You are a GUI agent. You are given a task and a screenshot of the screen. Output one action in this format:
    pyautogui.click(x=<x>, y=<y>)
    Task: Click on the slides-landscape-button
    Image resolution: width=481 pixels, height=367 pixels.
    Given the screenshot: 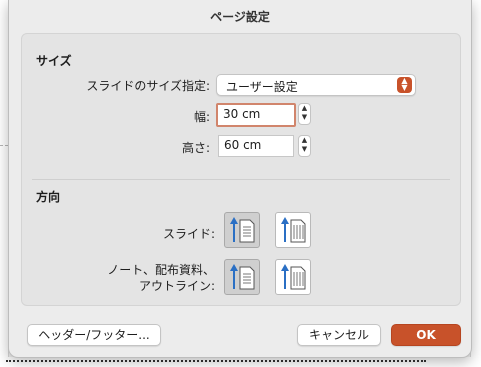 What is the action you would take?
    pyautogui.click(x=293, y=230)
    